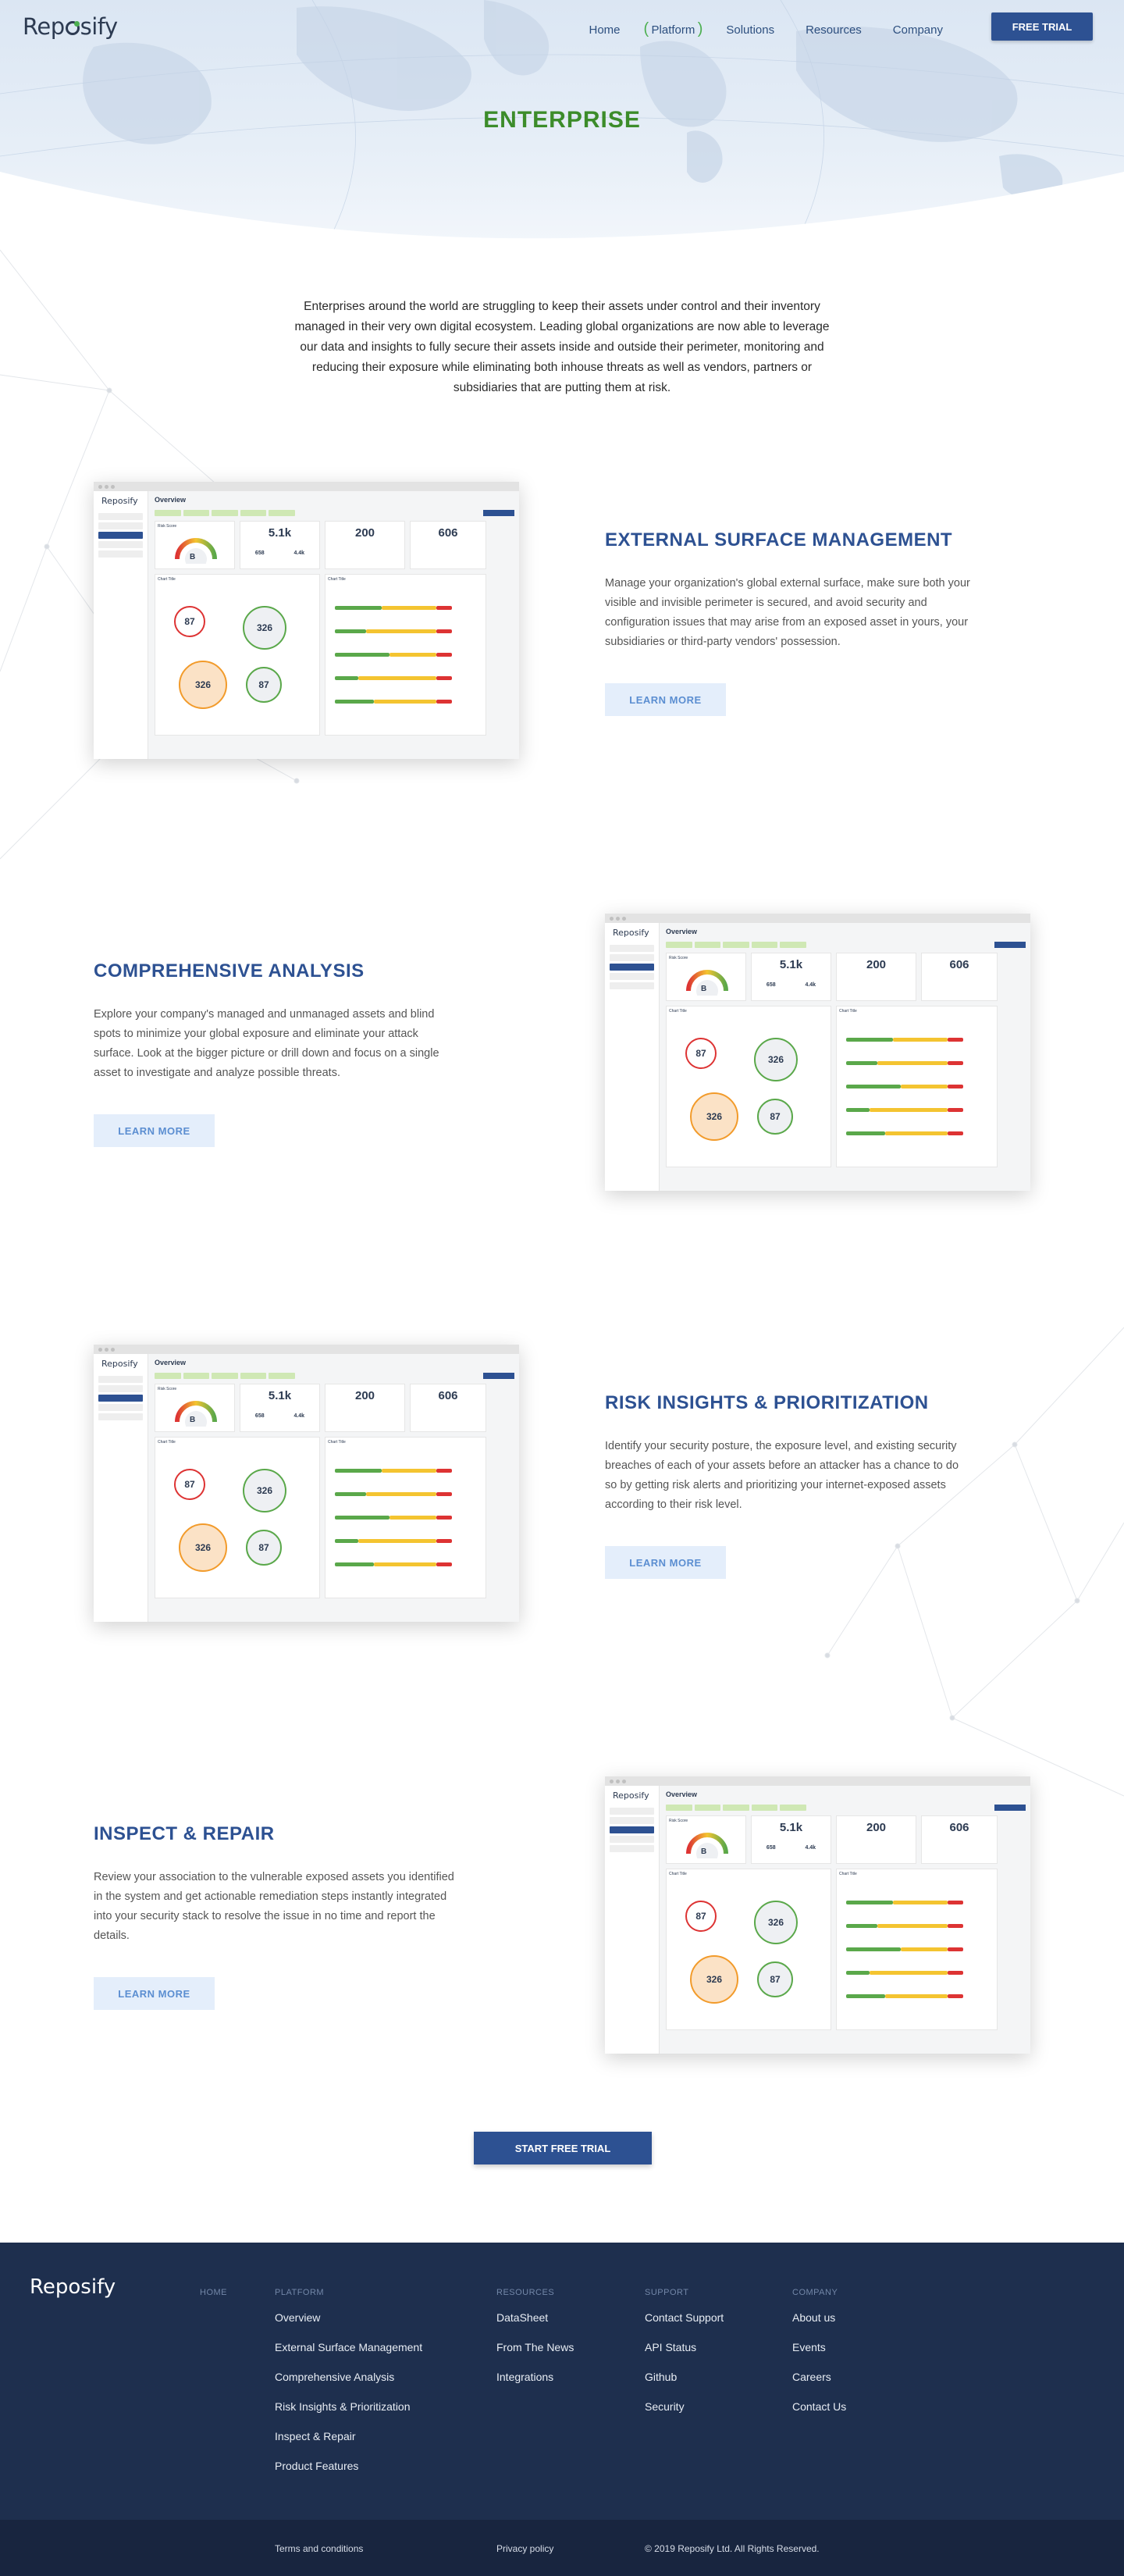 Image resolution: width=1124 pixels, height=2576 pixels. I want to click on nav-home: Home, so click(605, 30).